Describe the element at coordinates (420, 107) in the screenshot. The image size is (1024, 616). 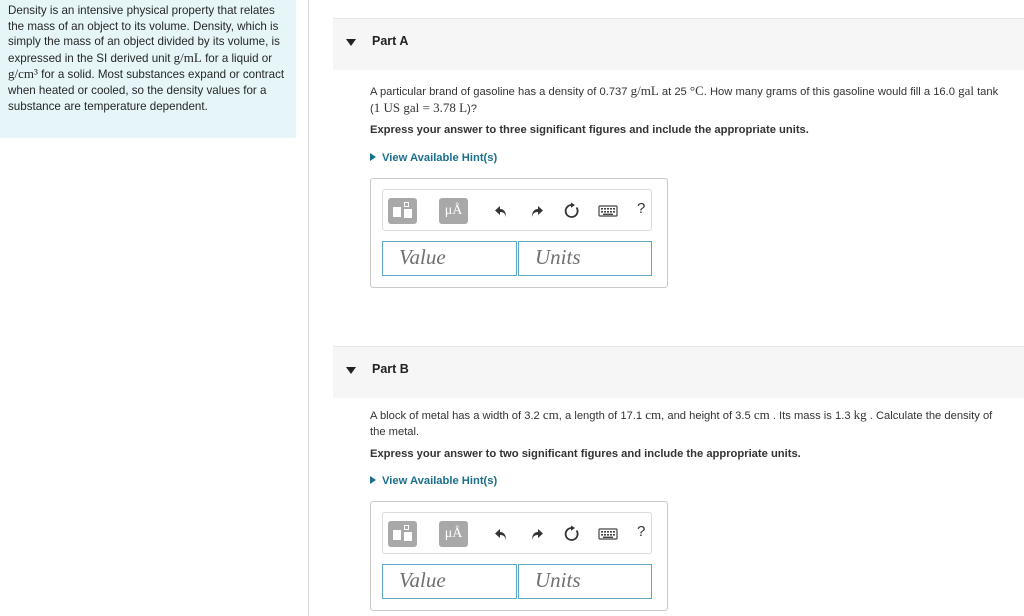
I see `q-math: 1 US gal = 3.78 L` at that location.